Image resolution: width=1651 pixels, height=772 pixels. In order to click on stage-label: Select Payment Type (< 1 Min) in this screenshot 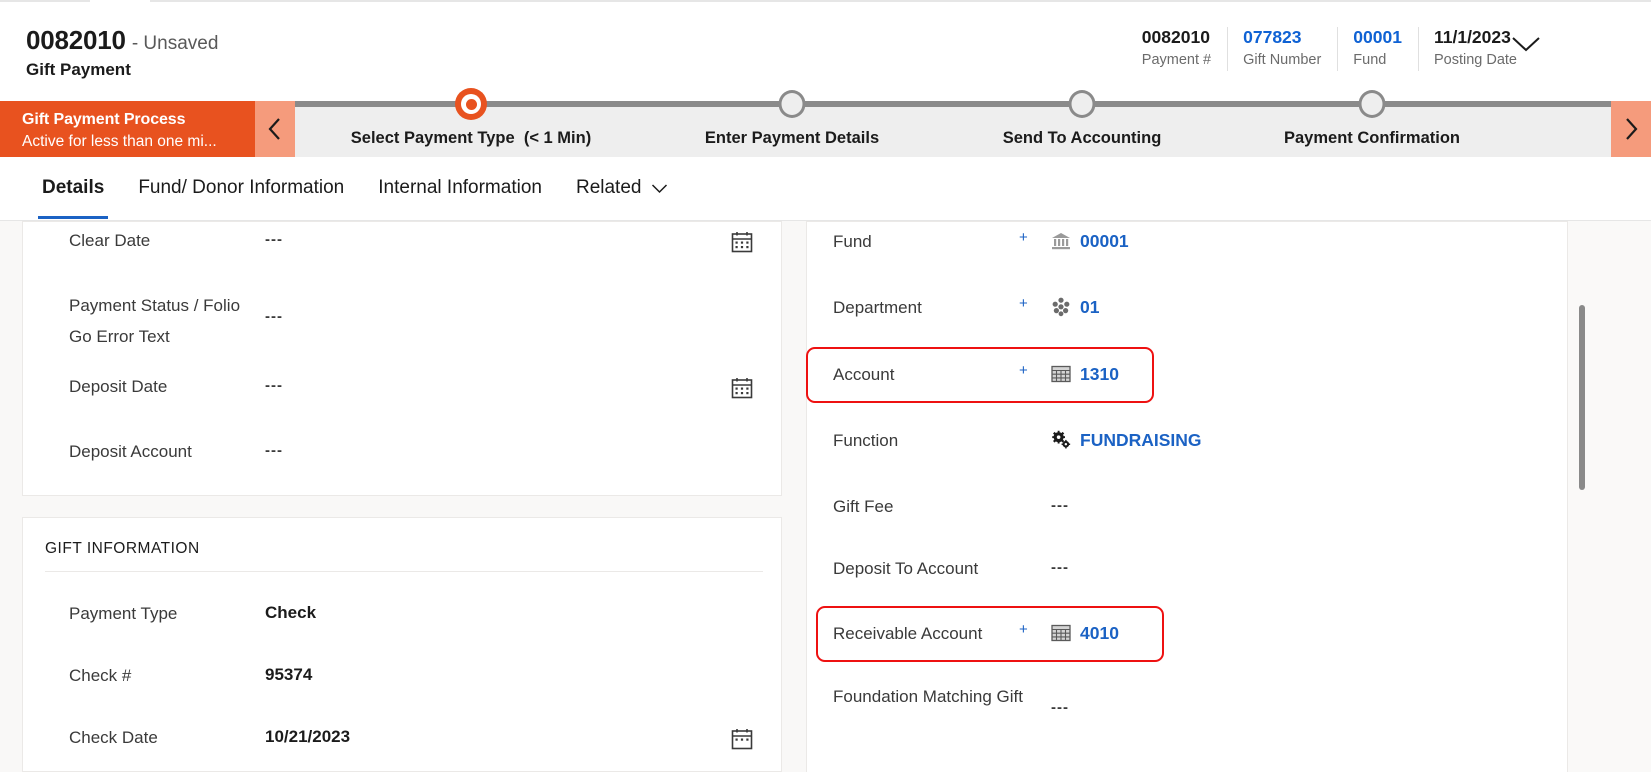, I will do `click(471, 138)`.